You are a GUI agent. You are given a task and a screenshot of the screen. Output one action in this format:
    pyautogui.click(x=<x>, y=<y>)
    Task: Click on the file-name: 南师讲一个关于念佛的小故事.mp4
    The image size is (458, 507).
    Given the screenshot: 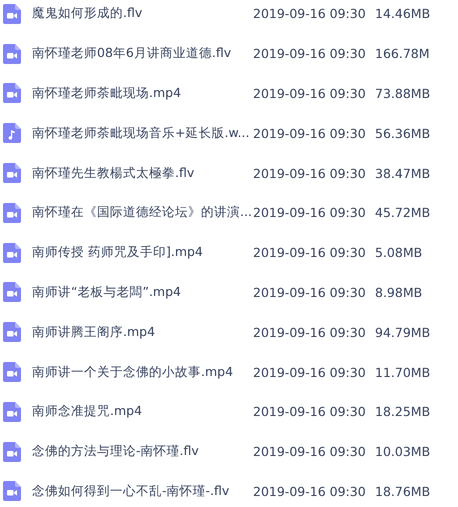 What is the action you would take?
    pyautogui.click(x=133, y=372)
    